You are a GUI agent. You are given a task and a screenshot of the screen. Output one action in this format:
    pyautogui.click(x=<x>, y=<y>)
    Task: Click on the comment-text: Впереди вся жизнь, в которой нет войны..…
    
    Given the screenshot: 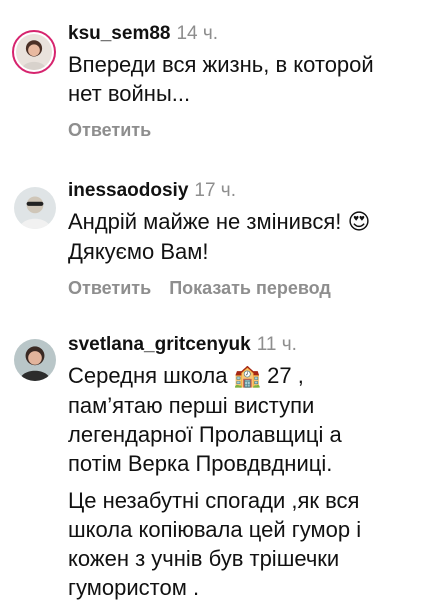 What is the action you would take?
    pyautogui.click(x=221, y=79)
    